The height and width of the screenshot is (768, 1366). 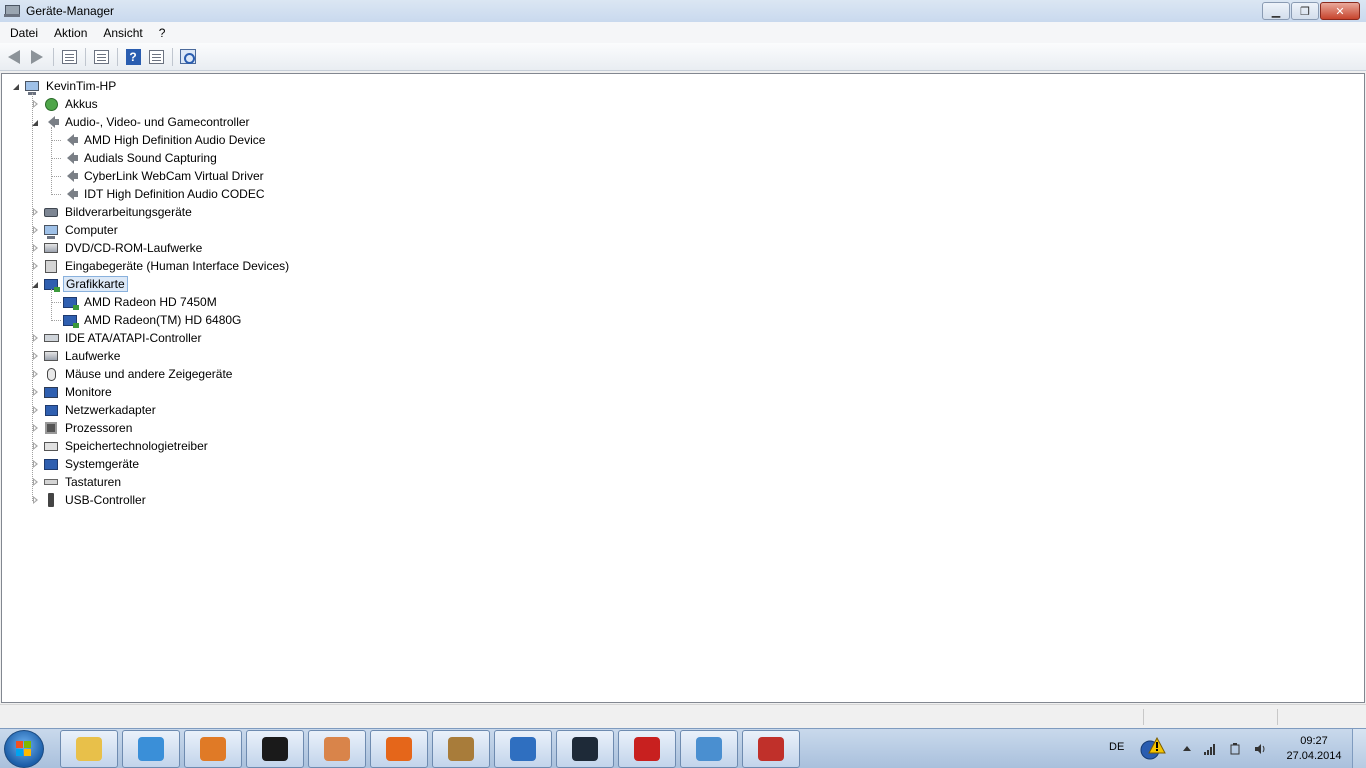 I want to click on tree-item-label: Laufwerke, so click(x=93, y=356).